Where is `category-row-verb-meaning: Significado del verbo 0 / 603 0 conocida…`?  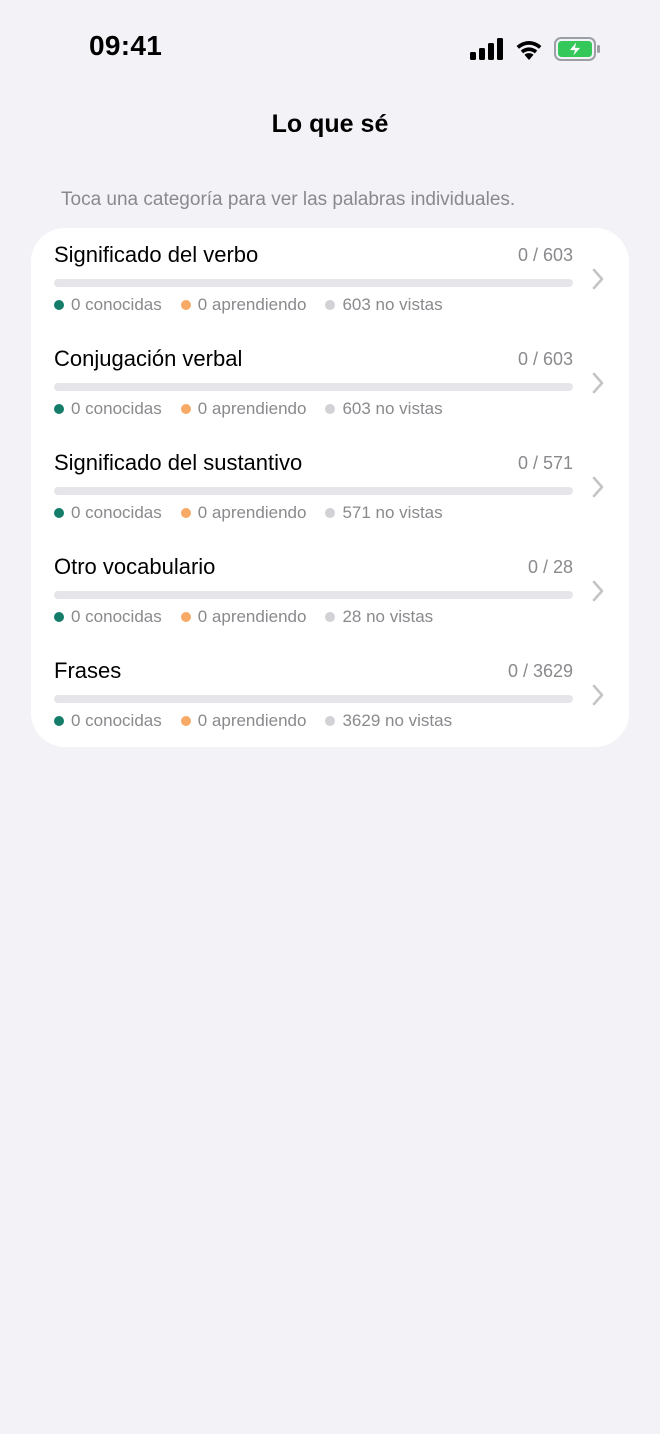 category-row-verb-meaning: Significado del verbo 0 / 603 0 conocida… is located at coordinates (330, 280).